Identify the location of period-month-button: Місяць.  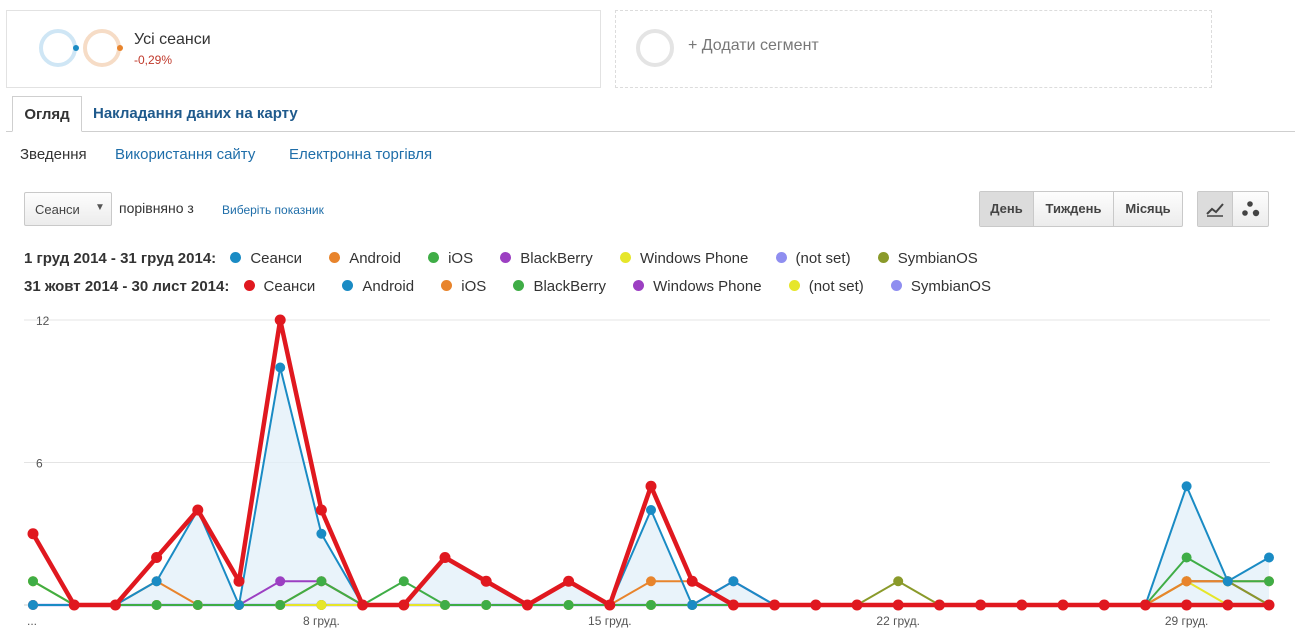
(1148, 209).